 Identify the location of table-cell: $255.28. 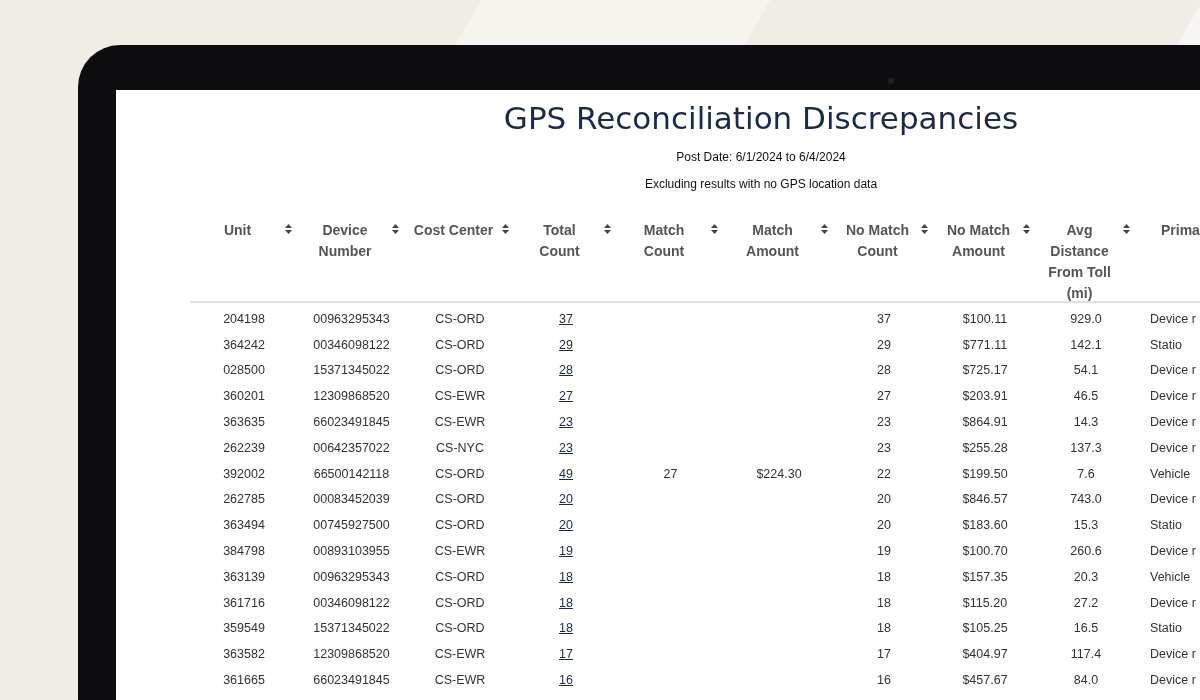
(985, 447).